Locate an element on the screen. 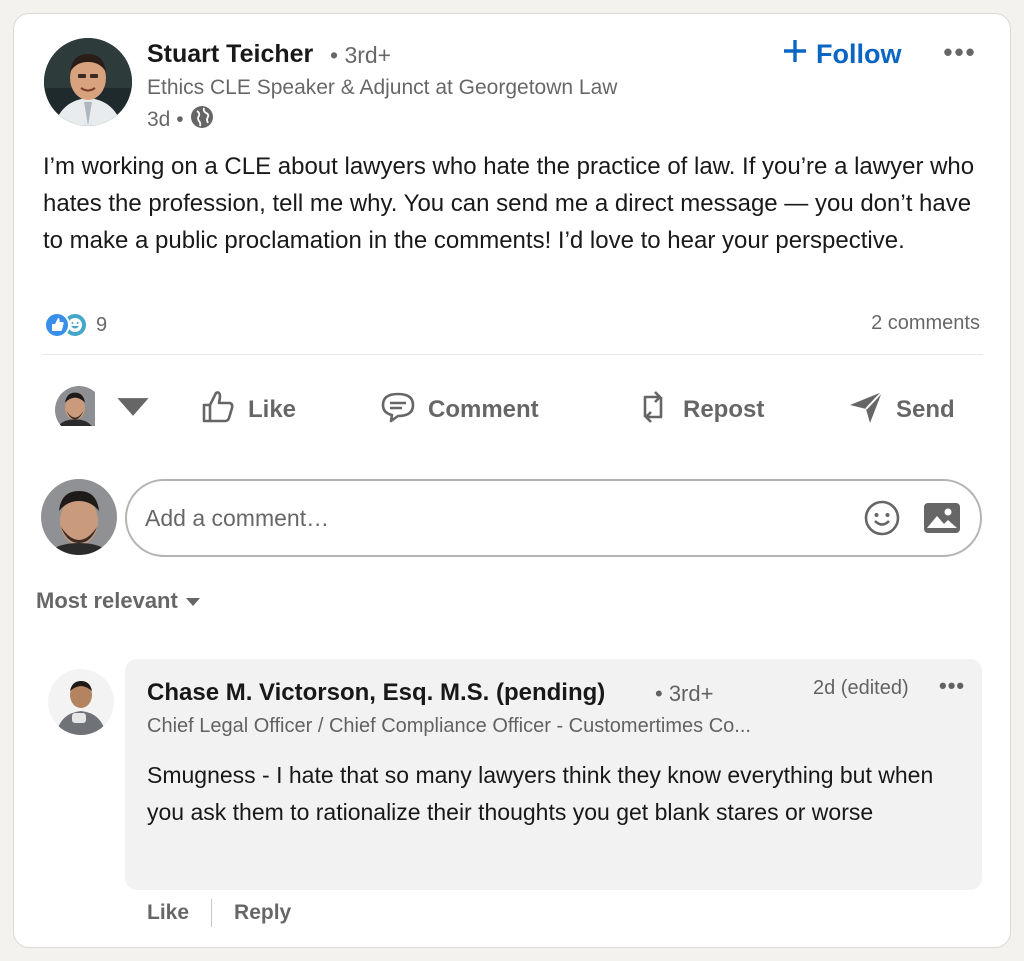 Image resolution: width=1024 pixels, height=961 pixels. emoji-icon is located at coordinates (882, 518).